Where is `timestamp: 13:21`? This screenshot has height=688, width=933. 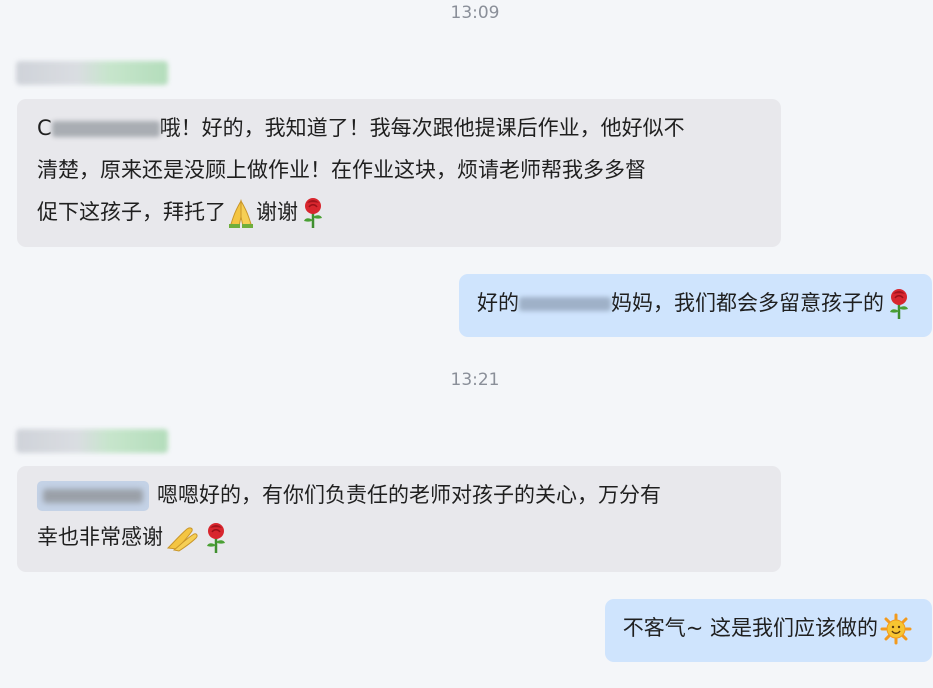 timestamp: 13:21 is located at coordinates (475, 380).